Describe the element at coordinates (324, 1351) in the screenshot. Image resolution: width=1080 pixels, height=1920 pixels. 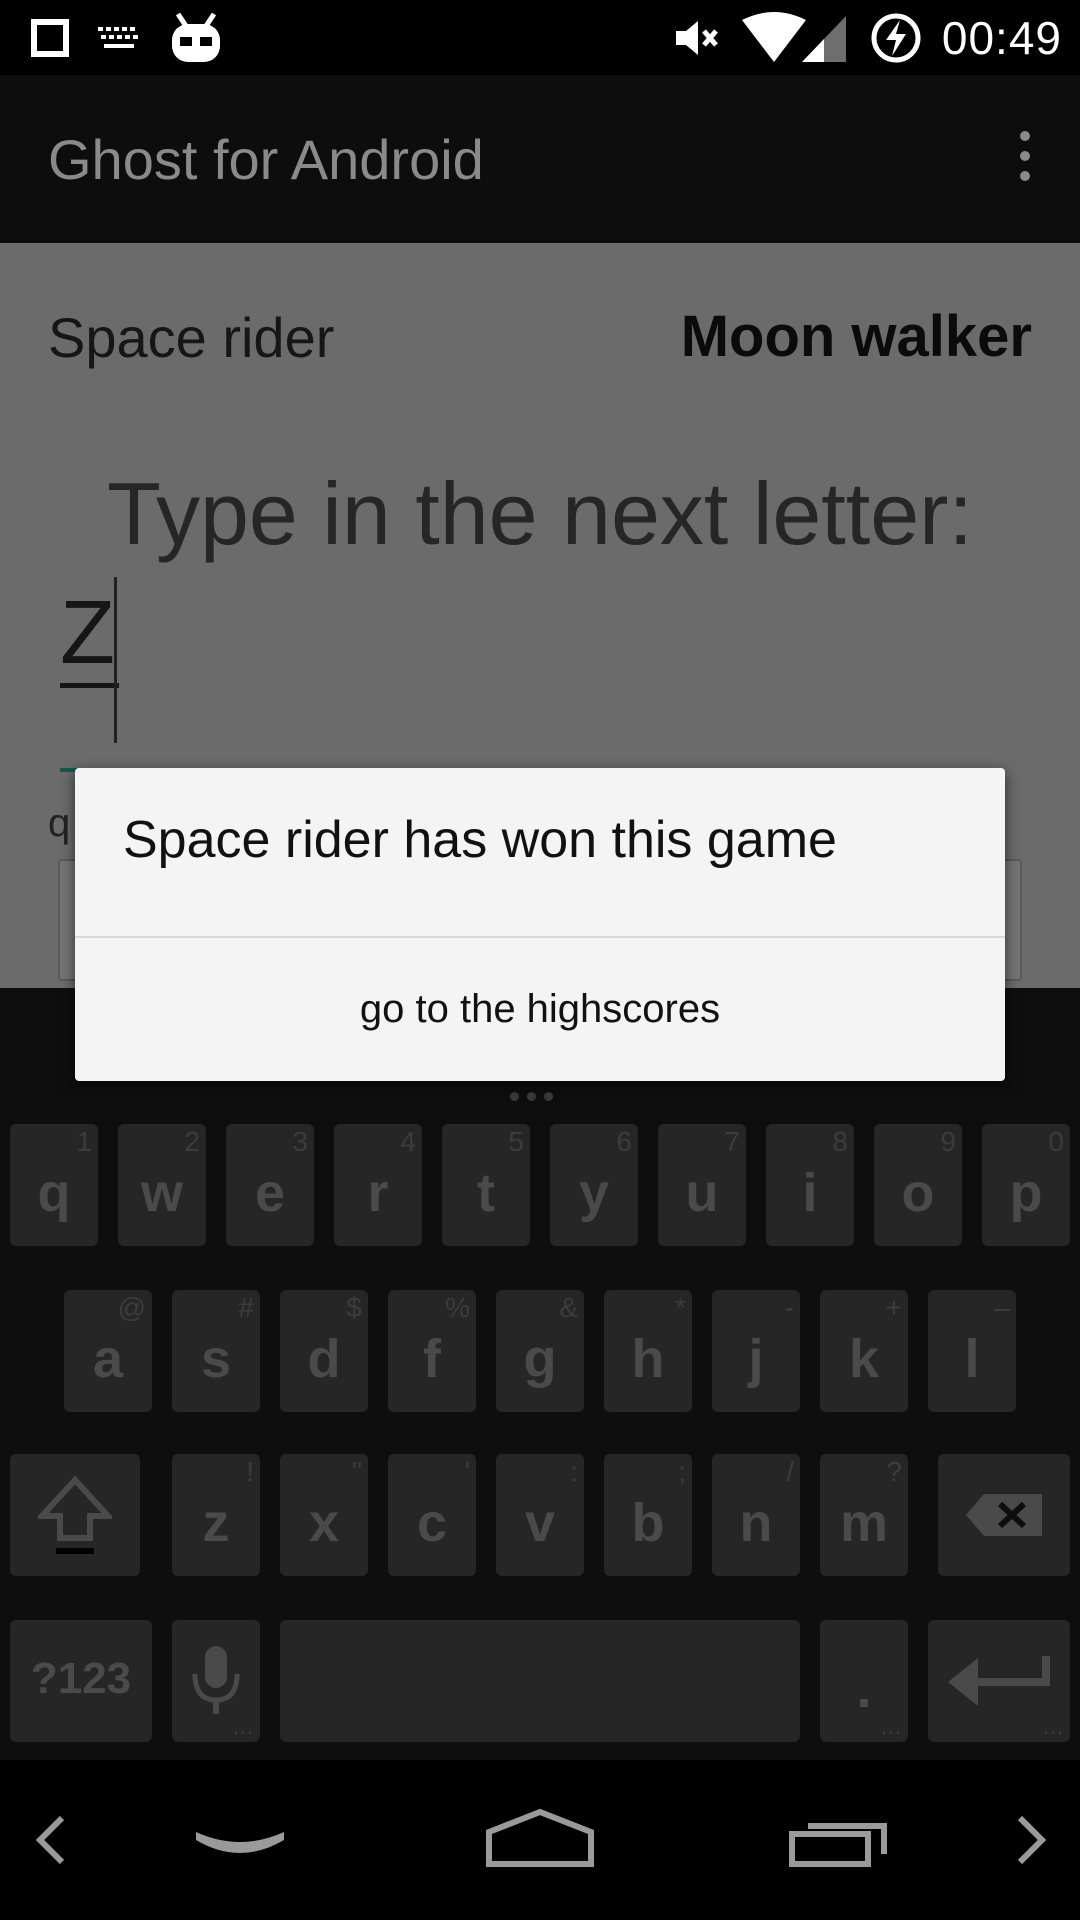
I see `key-d: $ d` at that location.